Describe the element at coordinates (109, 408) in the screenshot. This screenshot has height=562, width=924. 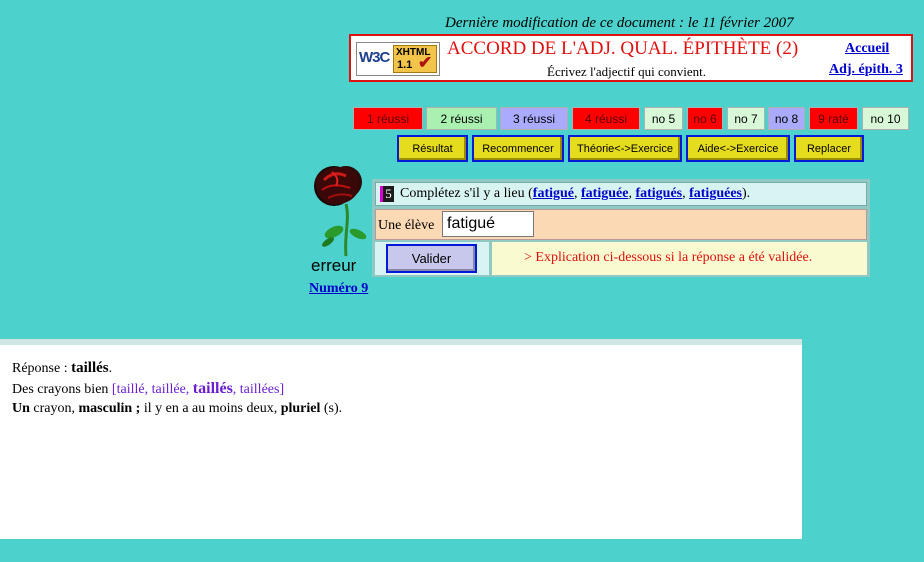
I see `rule-masculin: masculin ;` at that location.